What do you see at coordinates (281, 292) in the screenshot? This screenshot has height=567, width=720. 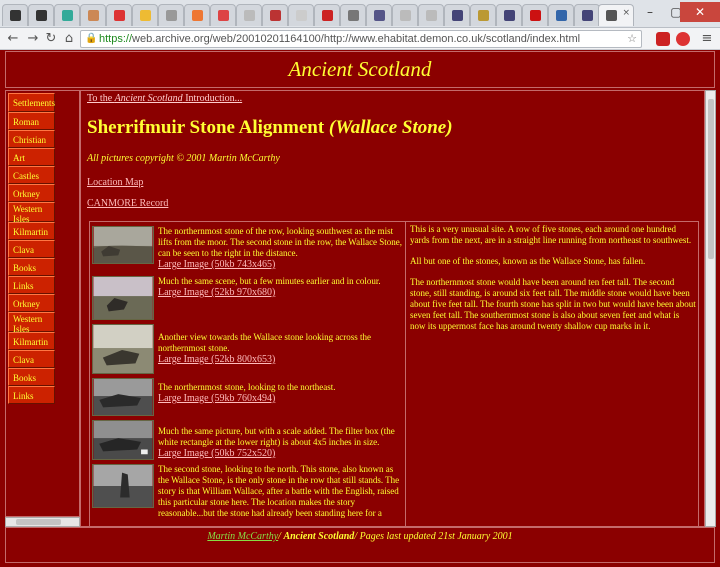 I see `large-image-link: Large Image (52kb 970x680)` at bounding box center [281, 292].